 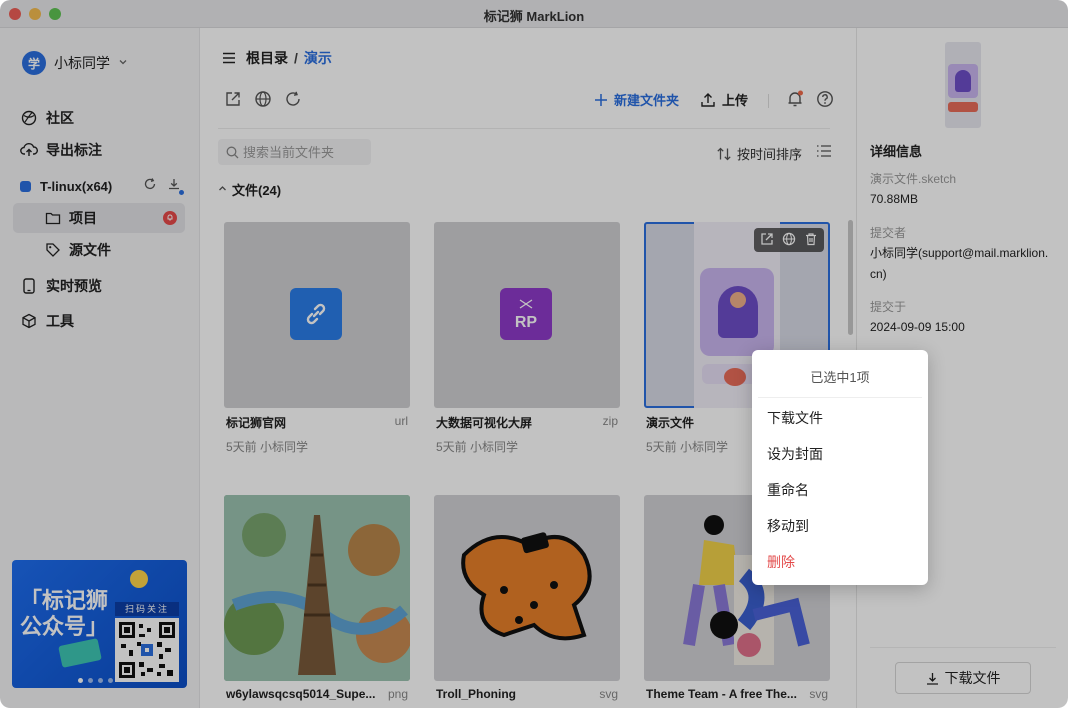 I want to click on context-menu: 已选中1项 下载文件 设为封面 重命名 移动到 删除, so click(x=840, y=467).